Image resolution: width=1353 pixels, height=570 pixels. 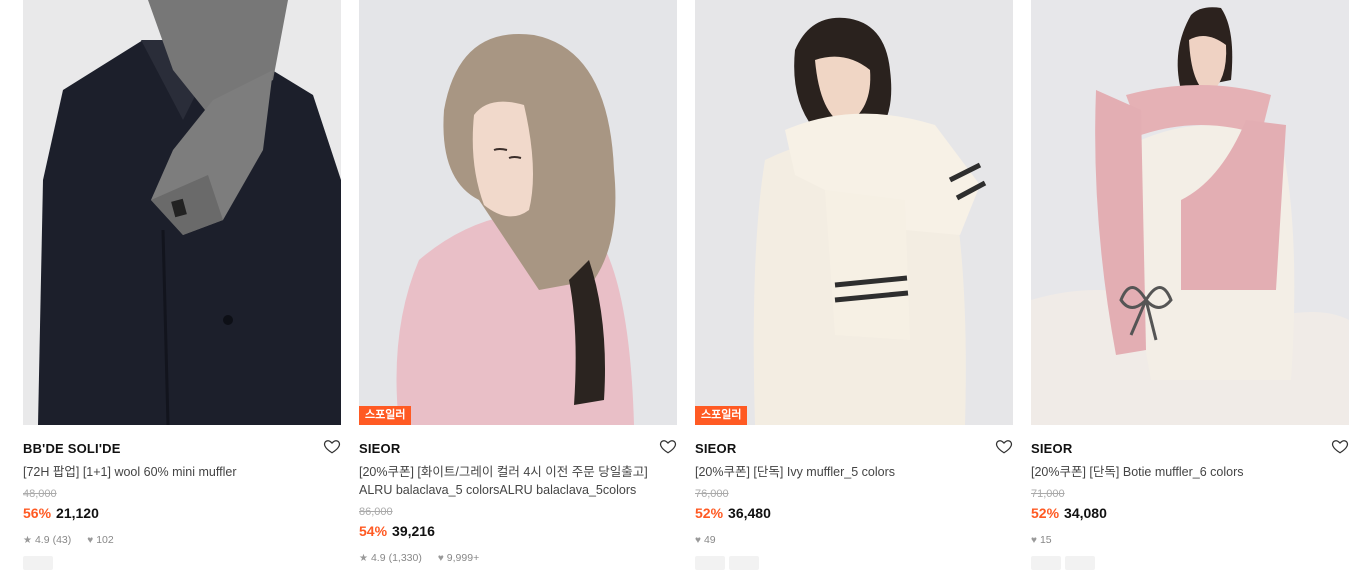 I want to click on stats-row: ♥ 15, so click(x=1041, y=540).